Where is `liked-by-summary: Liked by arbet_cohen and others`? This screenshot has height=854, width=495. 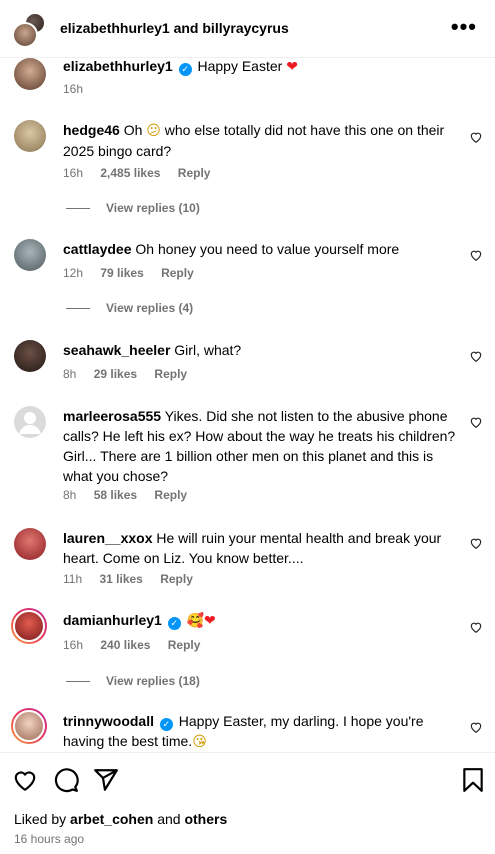 liked-by-summary: Liked by arbet_cohen and others is located at coordinates (120, 819).